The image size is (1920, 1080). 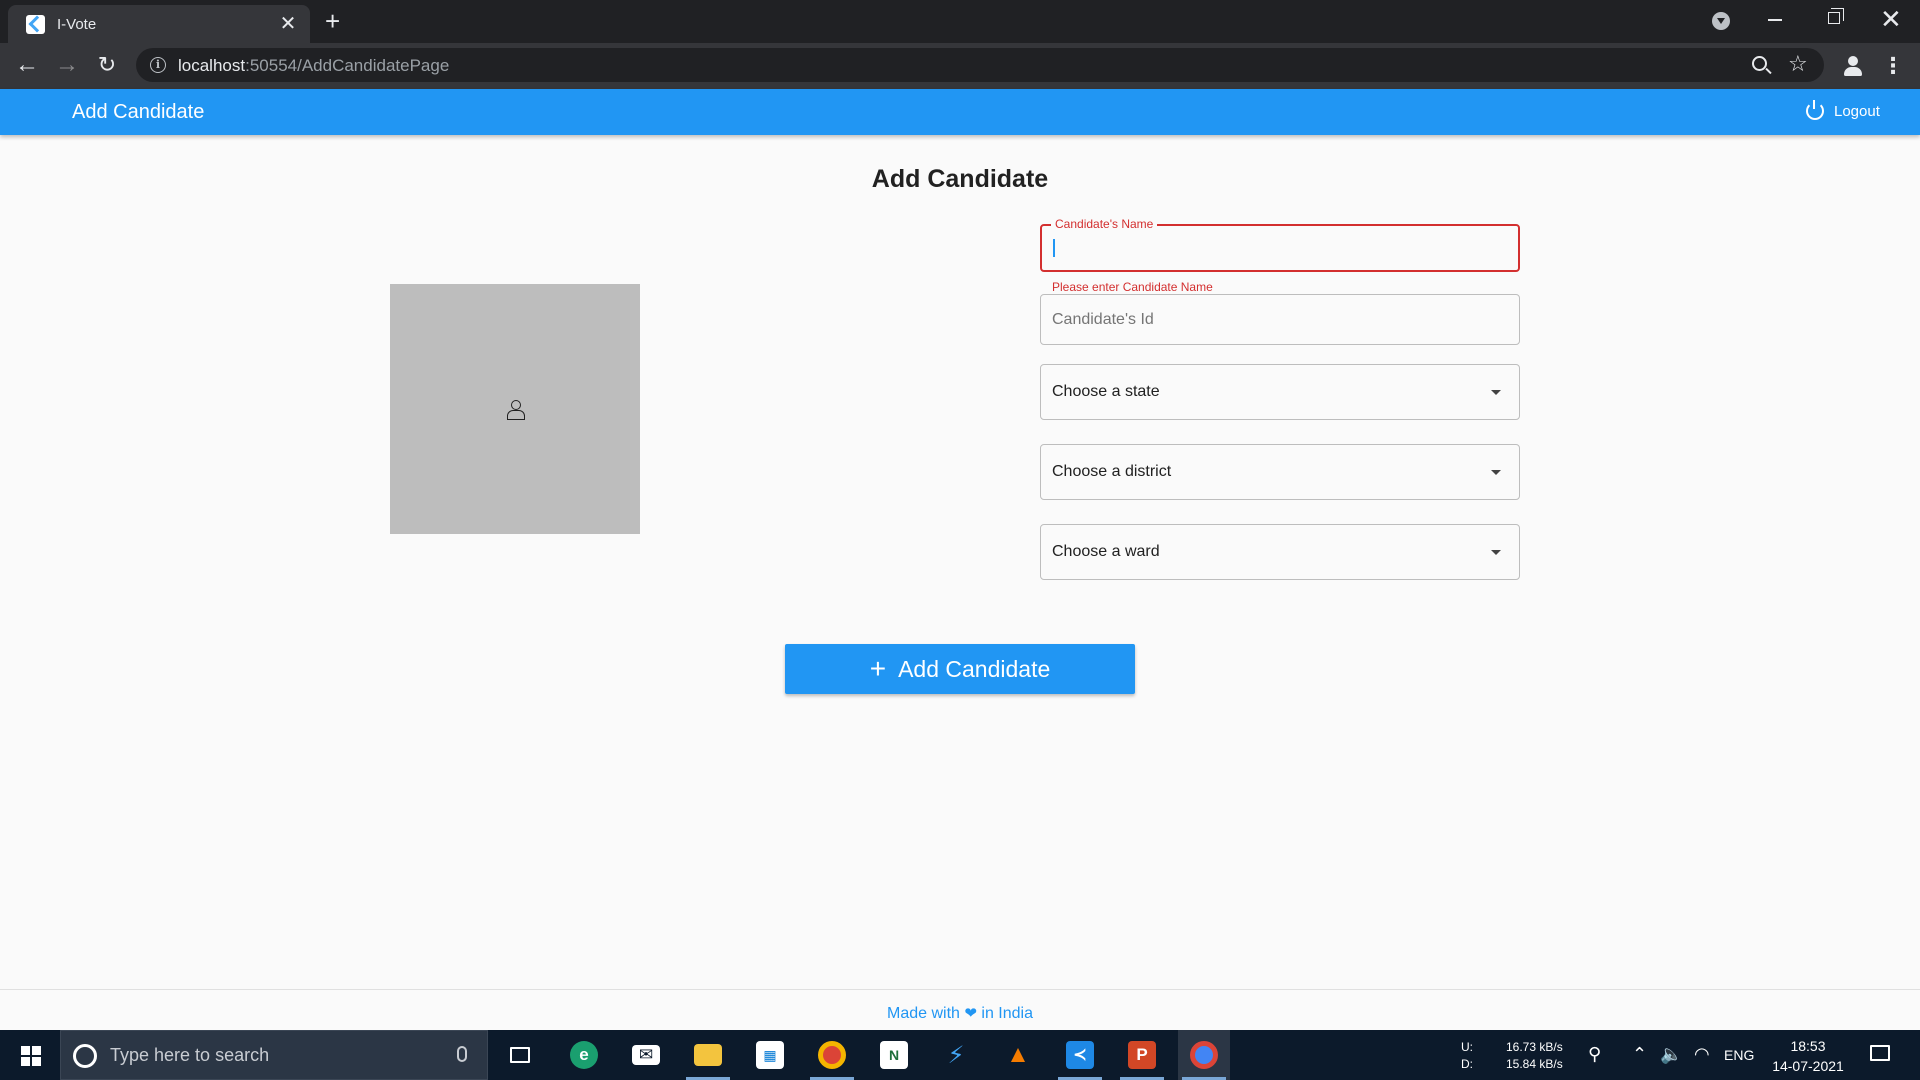 What do you see at coordinates (1836, 16) in the screenshot?
I see `window-restore-button` at bounding box center [1836, 16].